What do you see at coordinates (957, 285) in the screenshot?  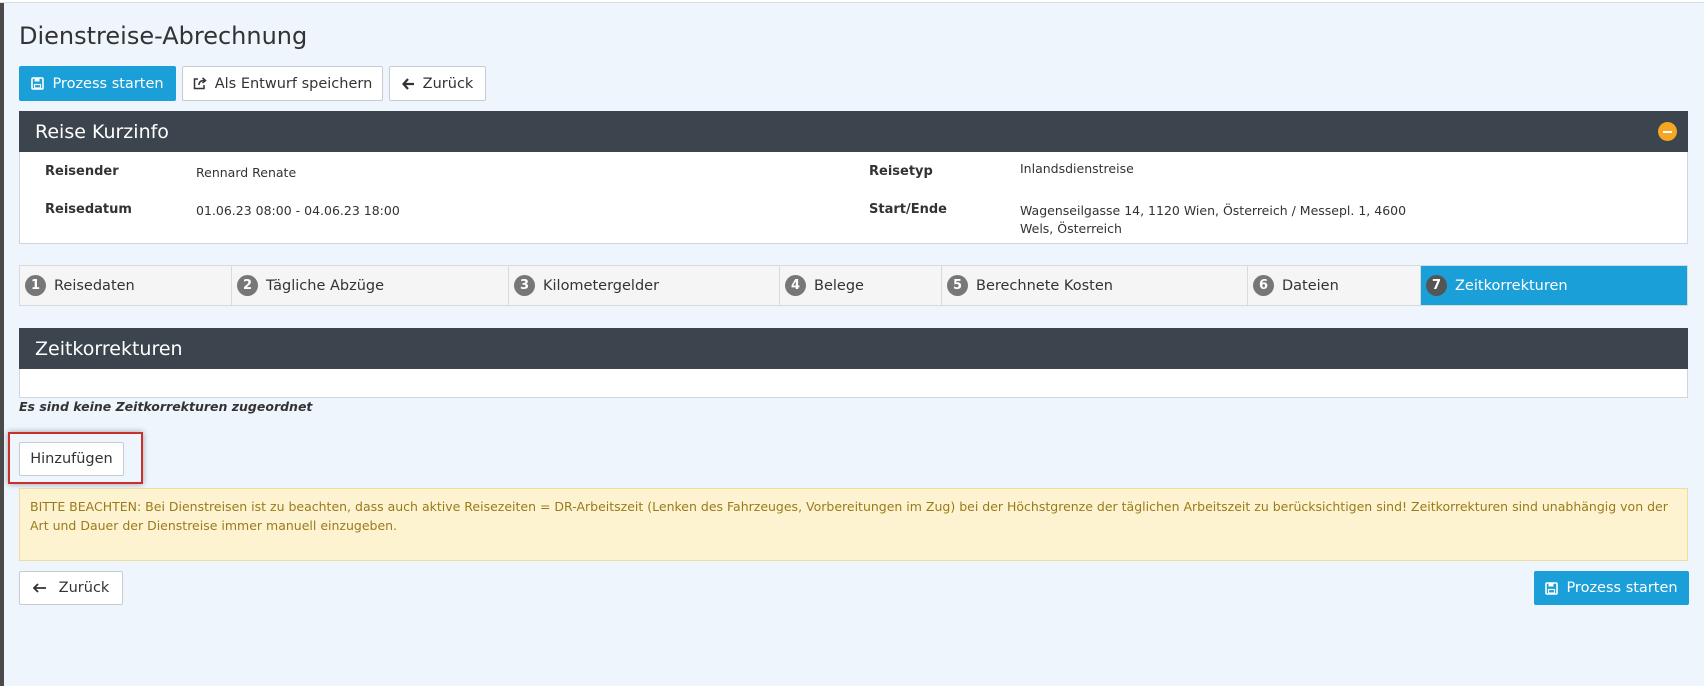 I see `tab-number: 5` at bounding box center [957, 285].